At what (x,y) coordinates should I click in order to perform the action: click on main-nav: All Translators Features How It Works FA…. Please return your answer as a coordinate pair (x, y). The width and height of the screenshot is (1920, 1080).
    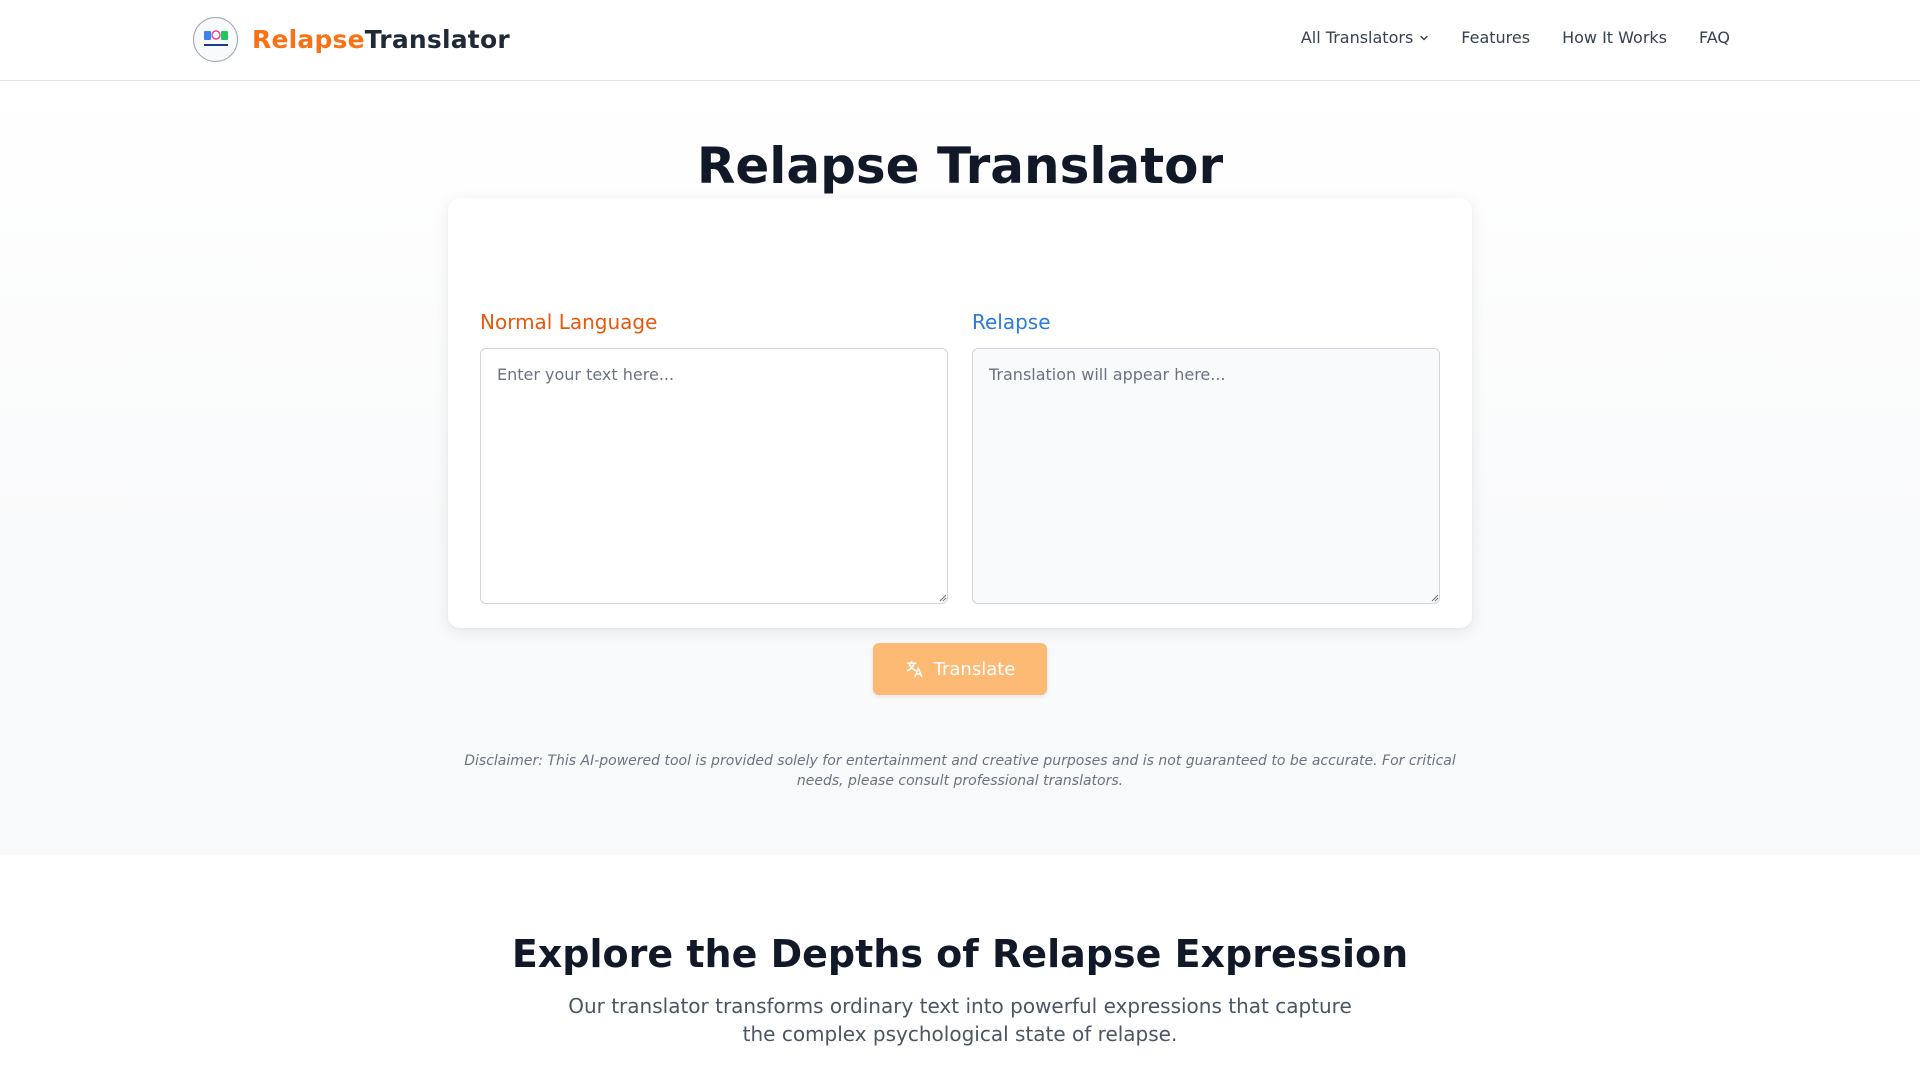
    Looking at the image, I should click on (1515, 37).